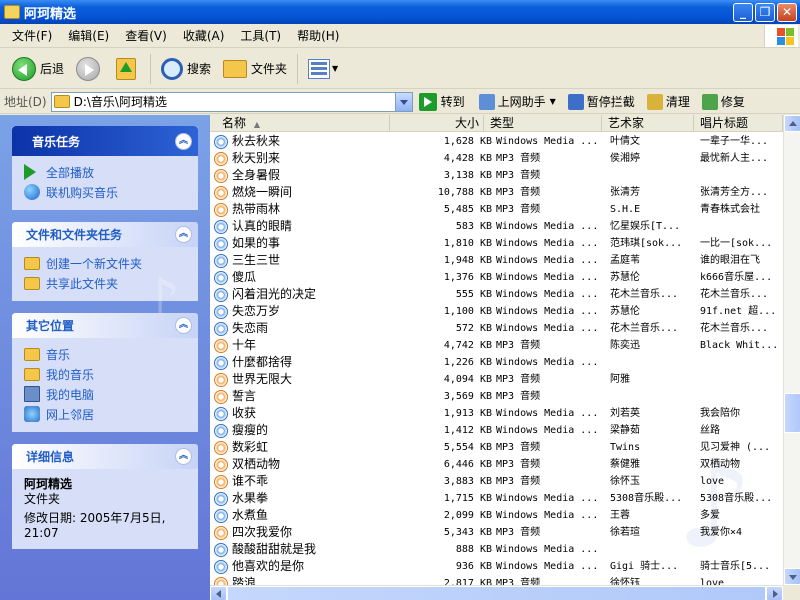  What do you see at coordinates (774, 593) in the screenshot?
I see `scroll-right-button` at bounding box center [774, 593].